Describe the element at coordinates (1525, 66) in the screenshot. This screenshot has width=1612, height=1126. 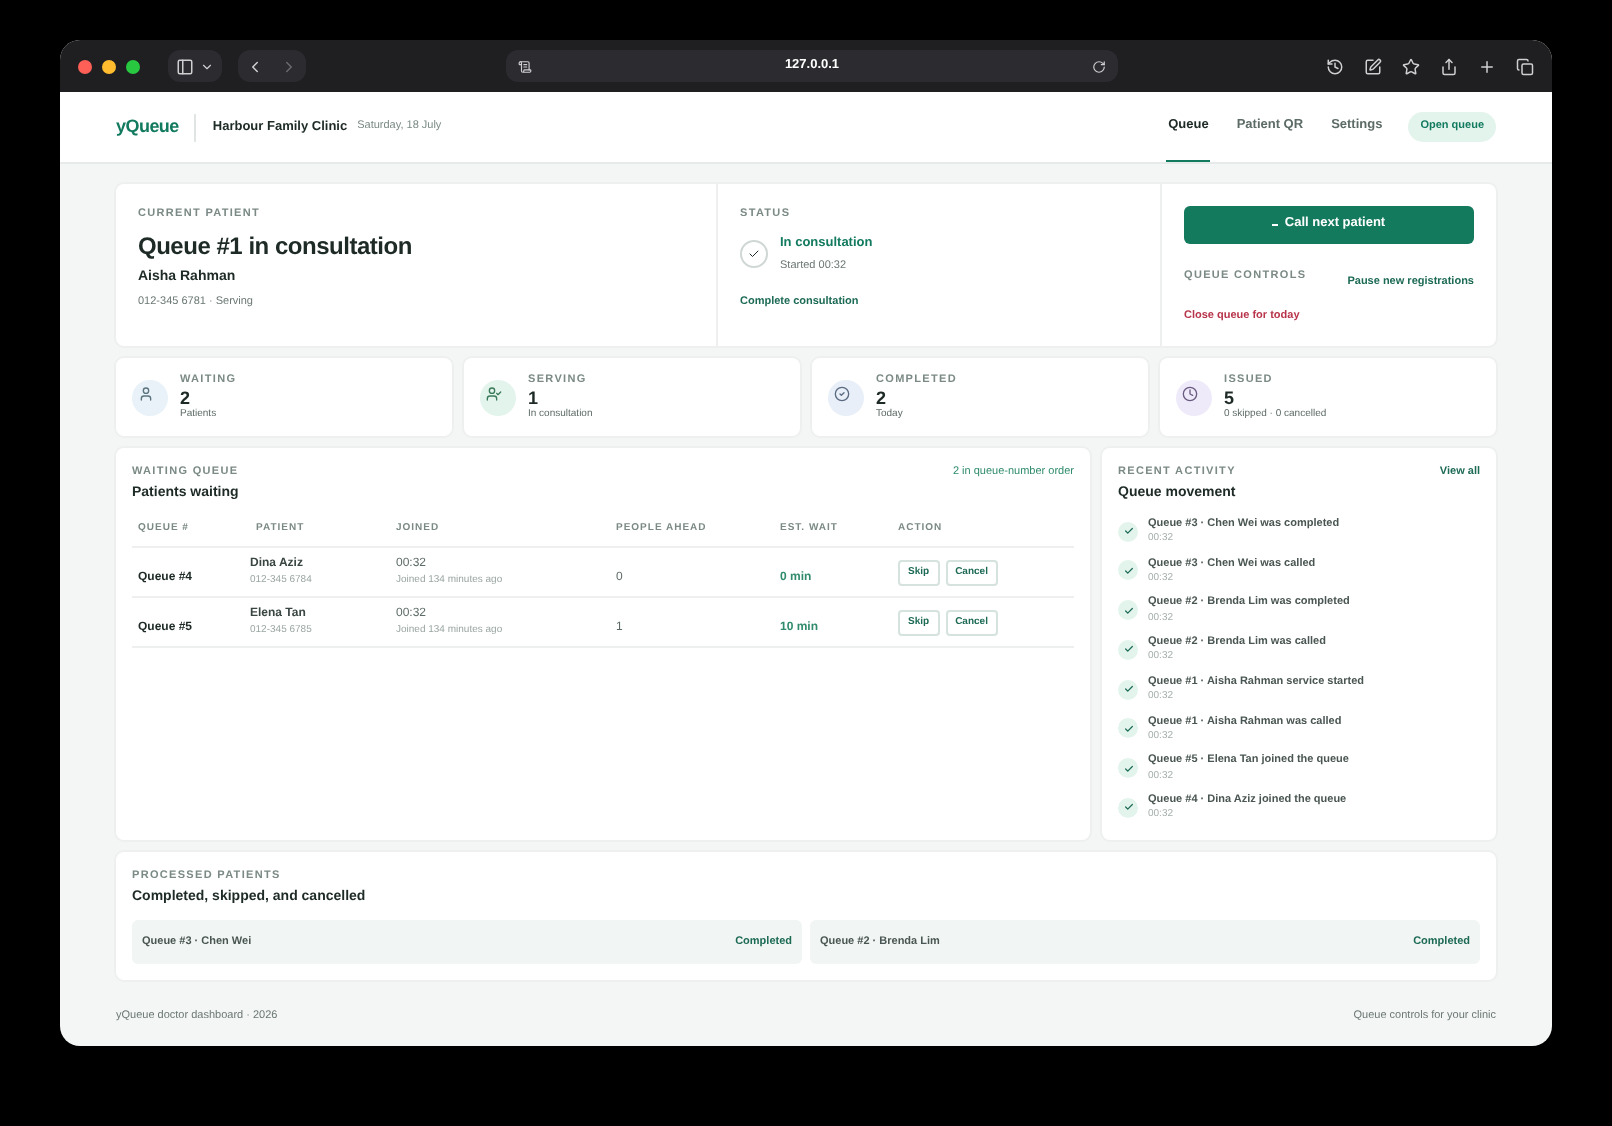
I see `tabs-icon` at that location.